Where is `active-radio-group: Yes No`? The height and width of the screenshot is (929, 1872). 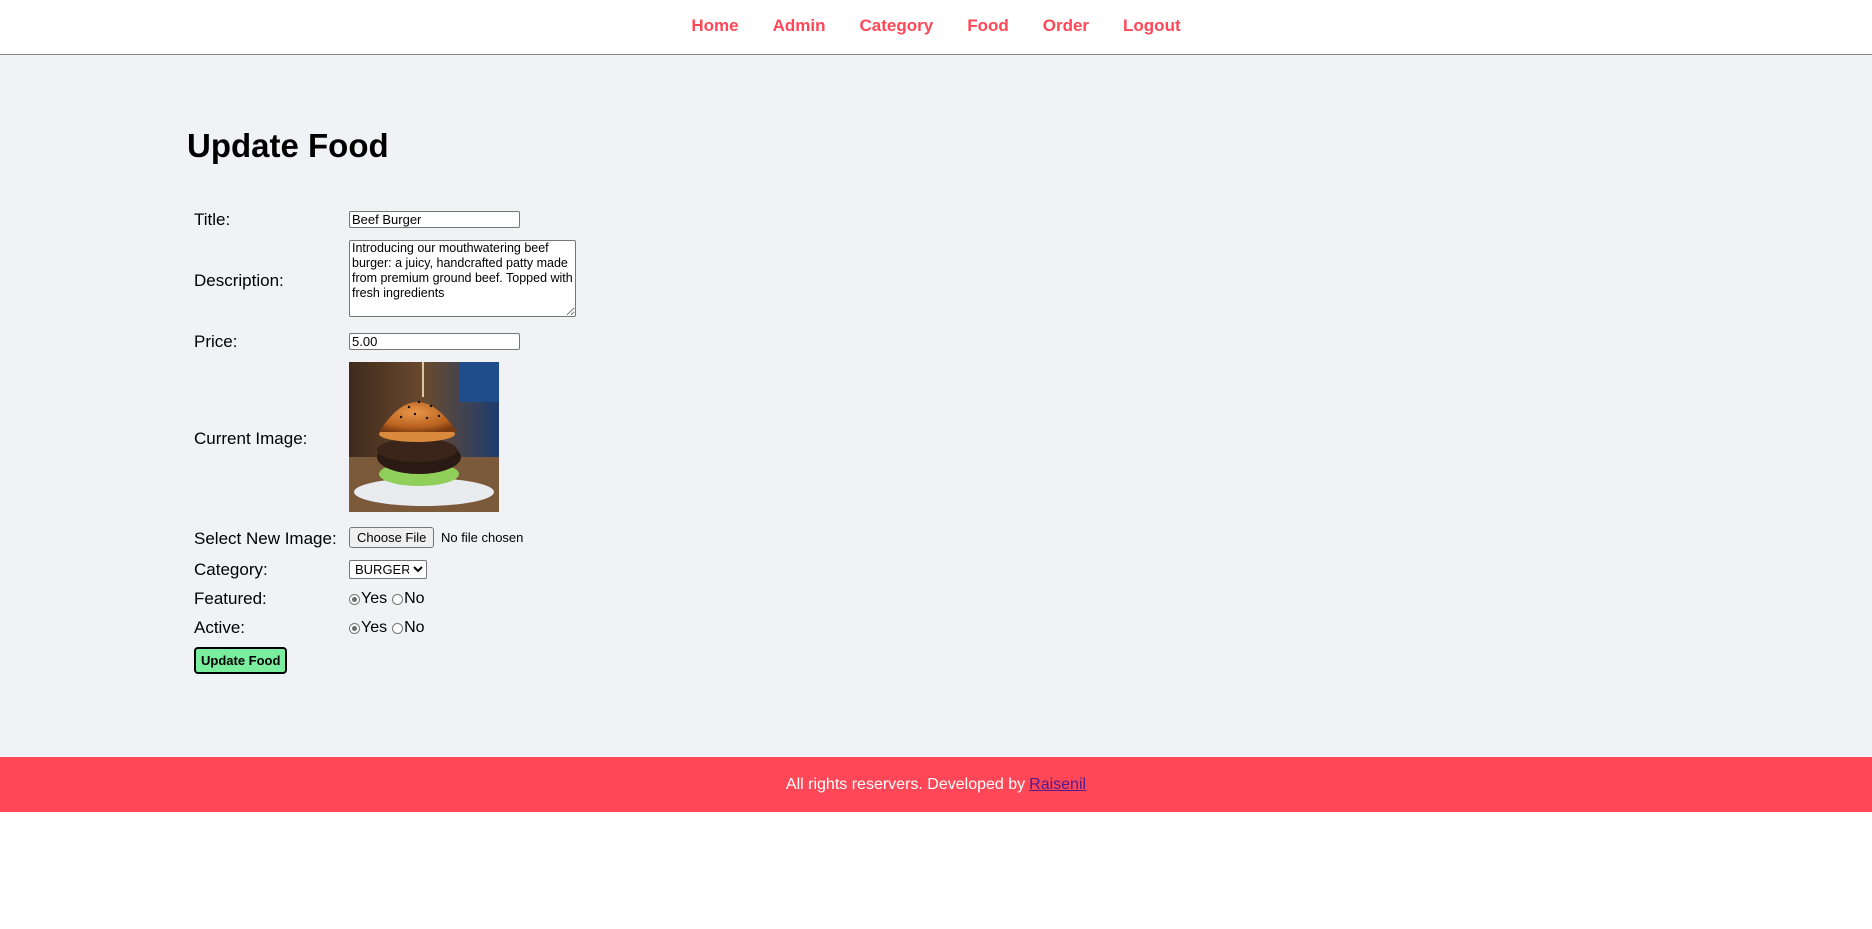 active-radio-group: Yes No is located at coordinates (389, 628).